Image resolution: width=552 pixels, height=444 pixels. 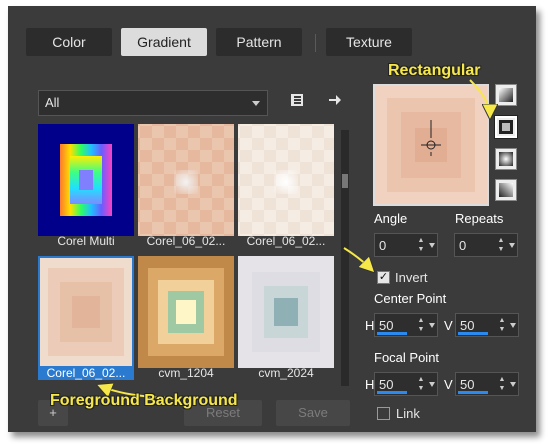 What do you see at coordinates (479, 97) in the screenshot?
I see `arrow-to-rectangular-icon` at bounding box center [479, 97].